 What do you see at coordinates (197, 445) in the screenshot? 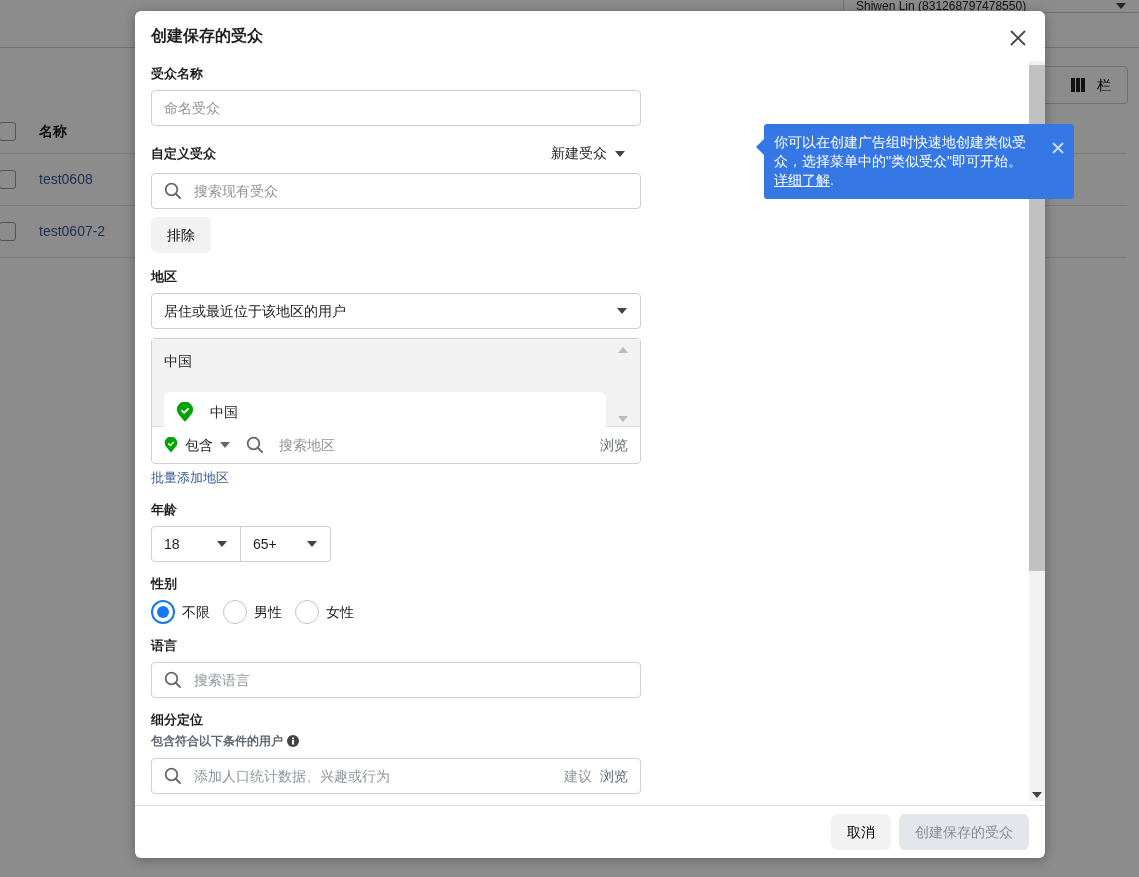
I see `include-dropdown: 包含` at bounding box center [197, 445].